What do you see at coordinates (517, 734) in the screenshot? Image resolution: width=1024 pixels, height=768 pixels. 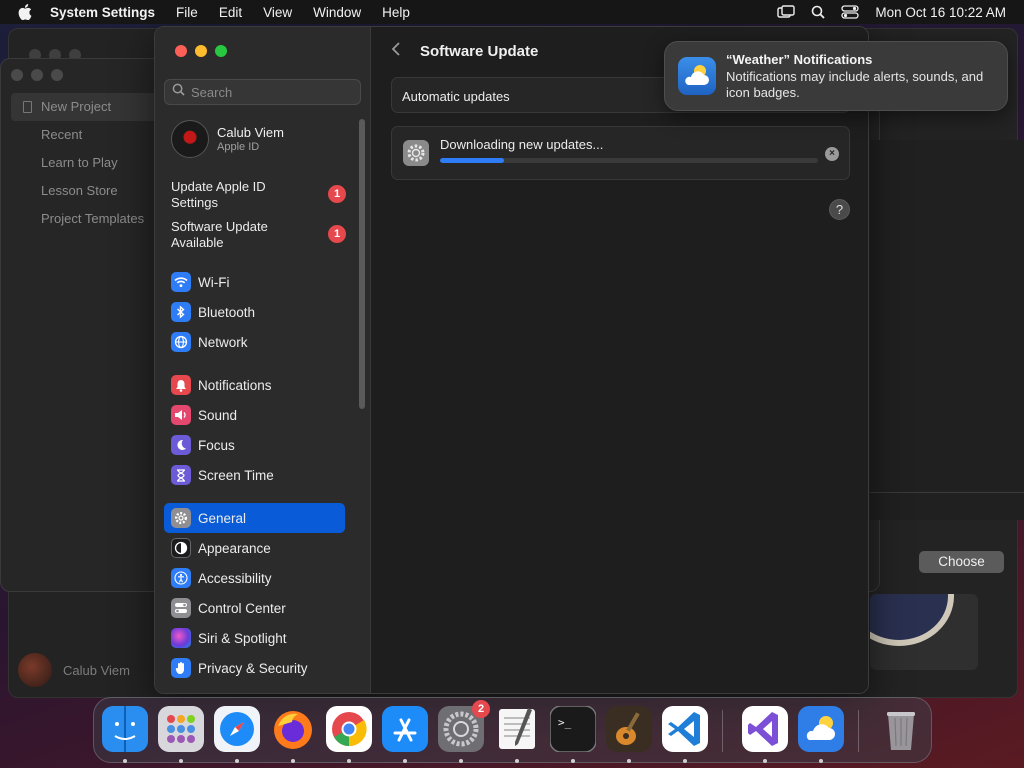 I see `textedit-icon` at bounding box center [517, 734].